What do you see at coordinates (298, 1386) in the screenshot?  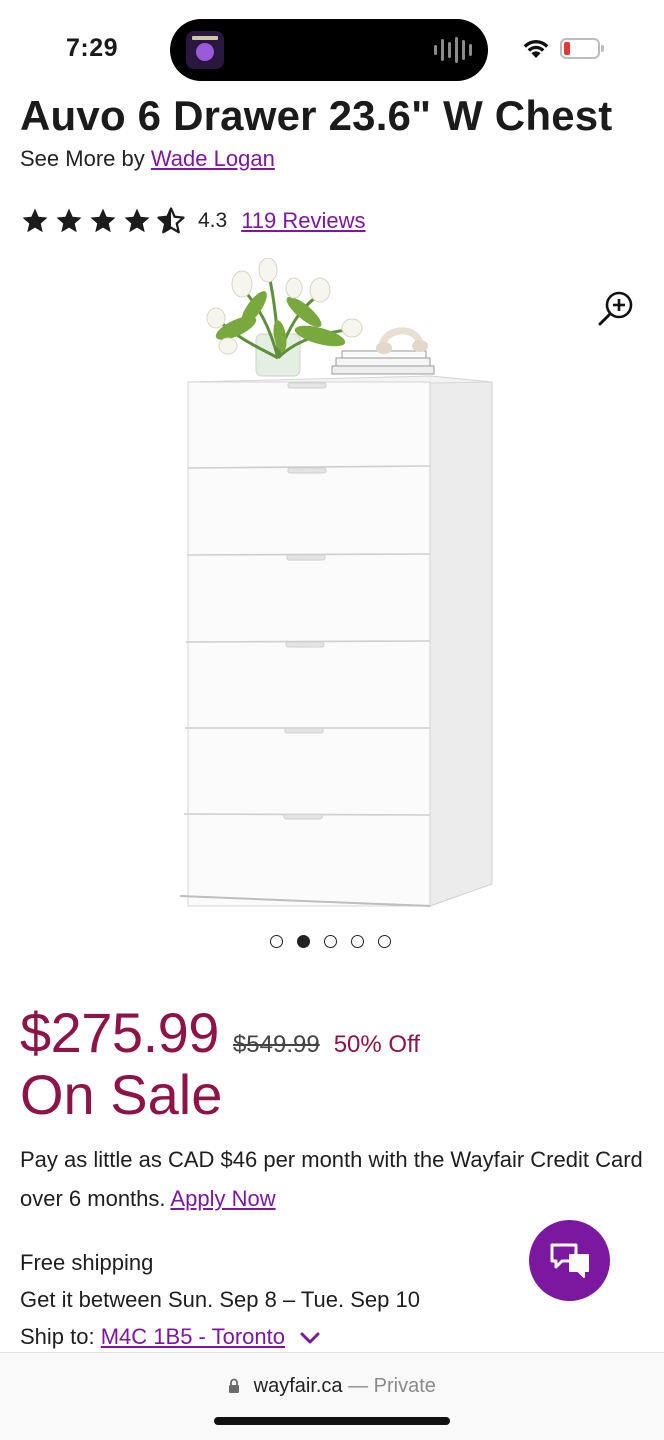 I see `url-domain: wayfair.ca` at bounding box center [298, 1386].